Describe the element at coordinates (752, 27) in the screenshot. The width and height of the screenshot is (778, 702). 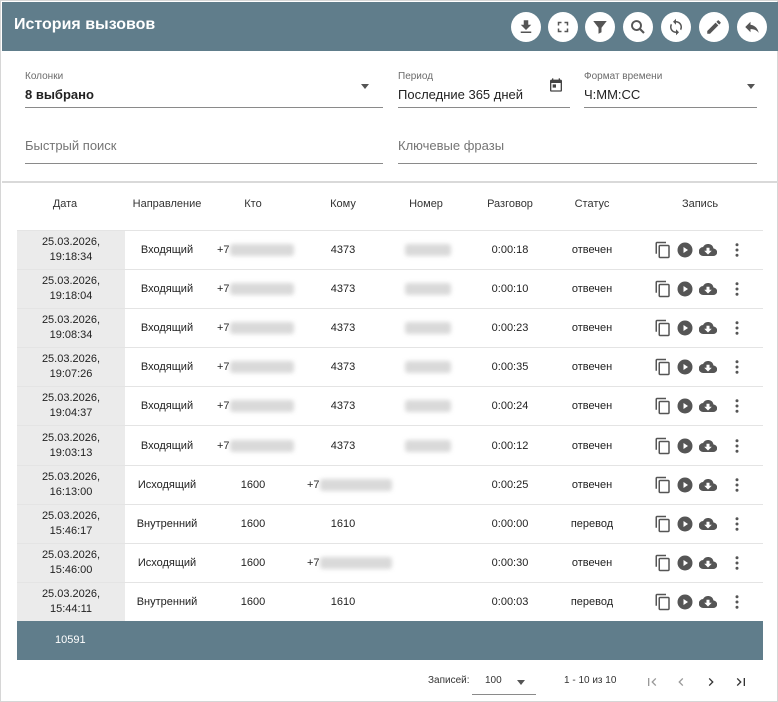
I see `back-button` at that location.